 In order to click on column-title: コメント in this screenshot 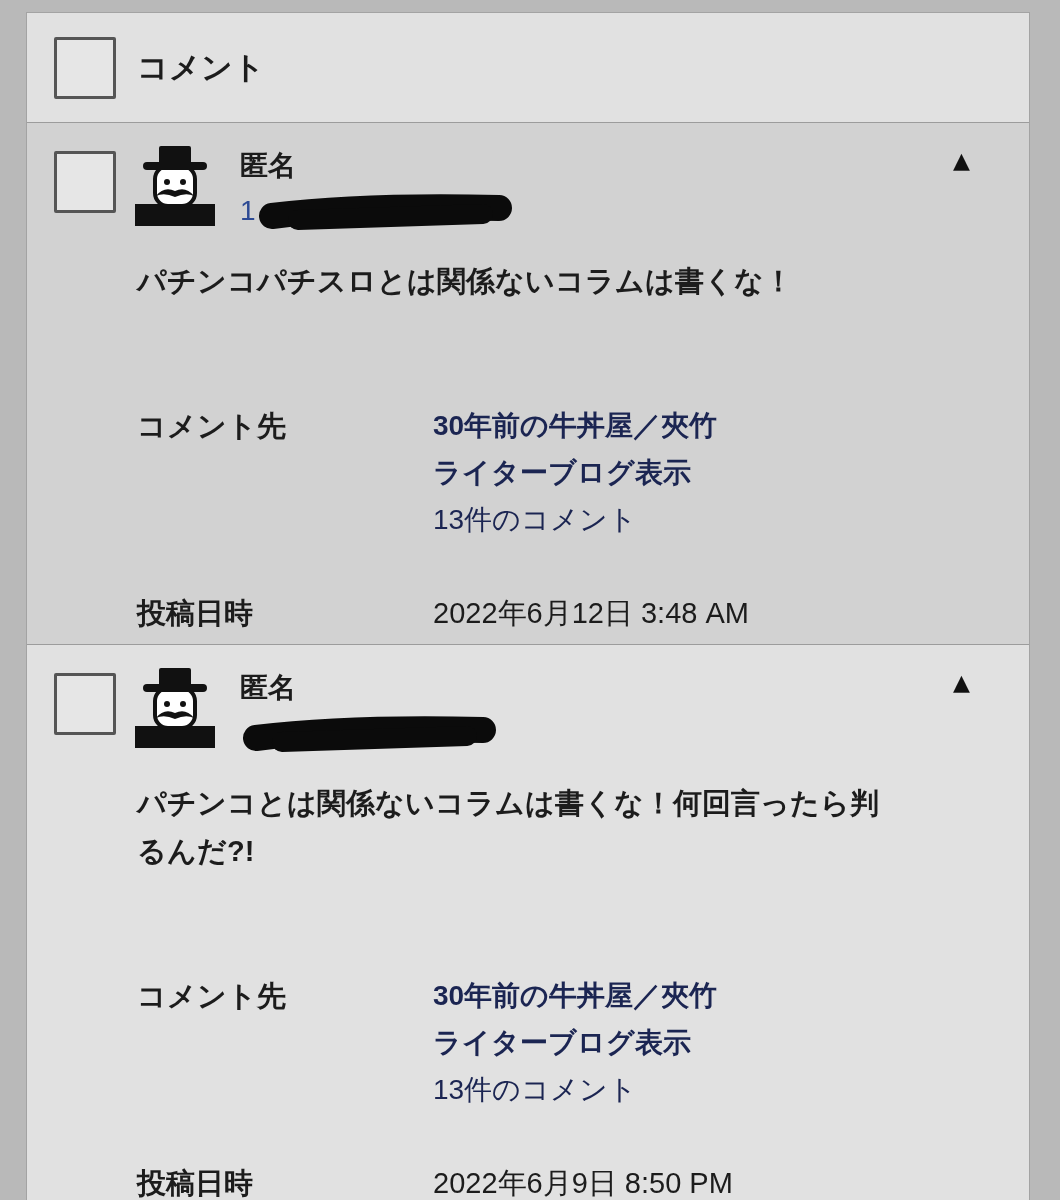, I will do `click(201, 67)`.